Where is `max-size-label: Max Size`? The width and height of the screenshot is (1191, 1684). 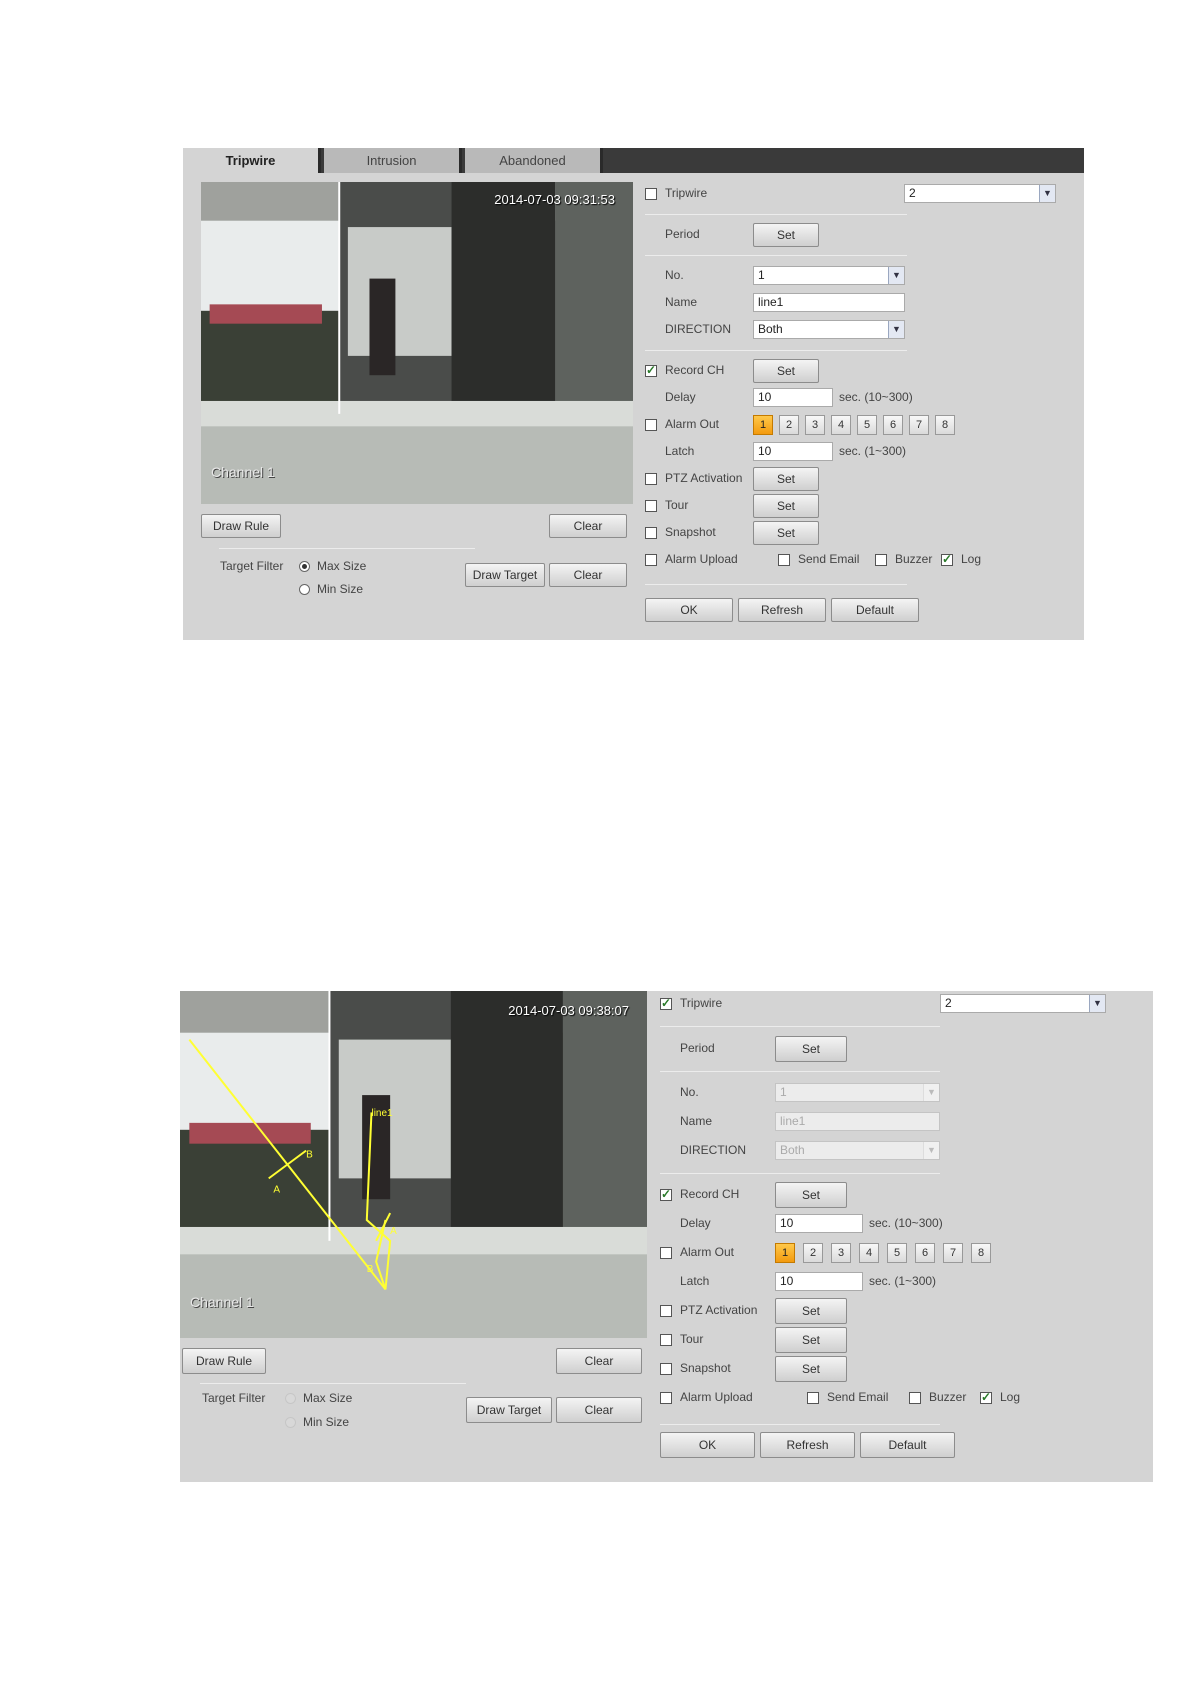
max-size-label: Max Size is located at coordinates (328, 1398).